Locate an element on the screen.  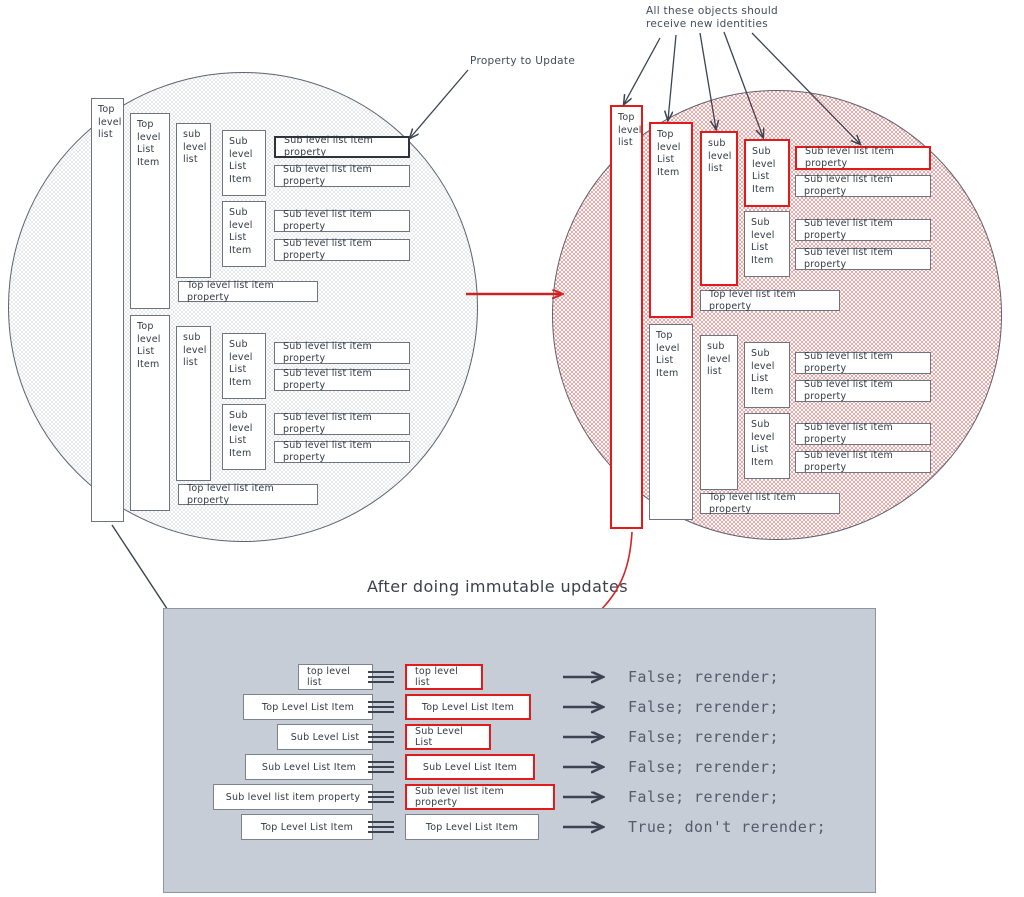
left-sub-level-list-item-property-1-2-1: Sub level list item property is located at coordinates (342, 220).